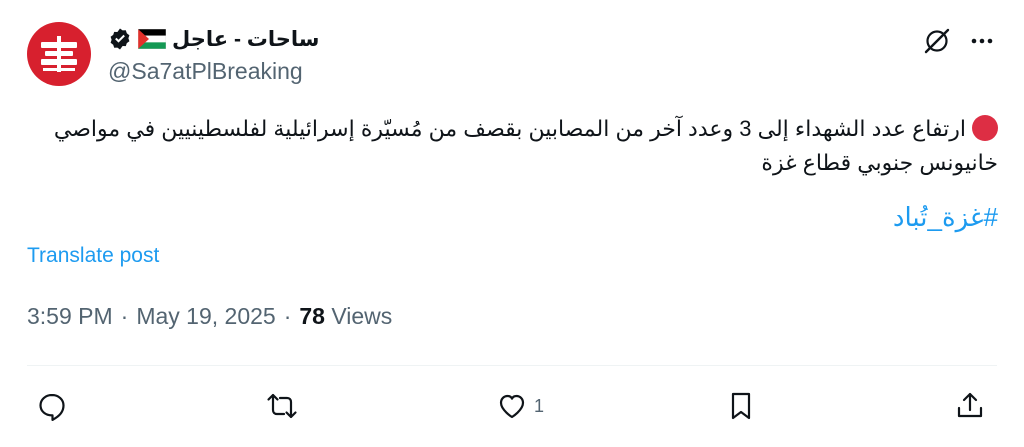  What do you see at coordinates (985, 128) in the screenshot?
I see `red-circle-emoji-icon` at bounding box center [985, 128].